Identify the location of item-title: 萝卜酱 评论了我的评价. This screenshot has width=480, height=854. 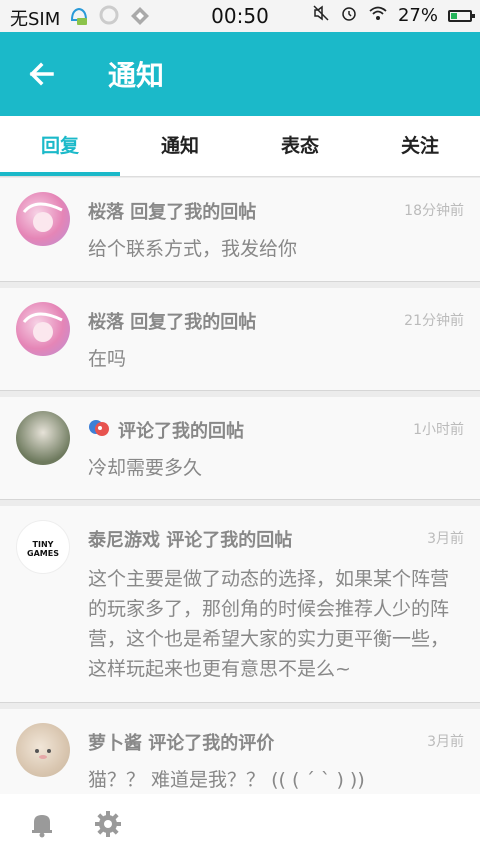
(181, 743).